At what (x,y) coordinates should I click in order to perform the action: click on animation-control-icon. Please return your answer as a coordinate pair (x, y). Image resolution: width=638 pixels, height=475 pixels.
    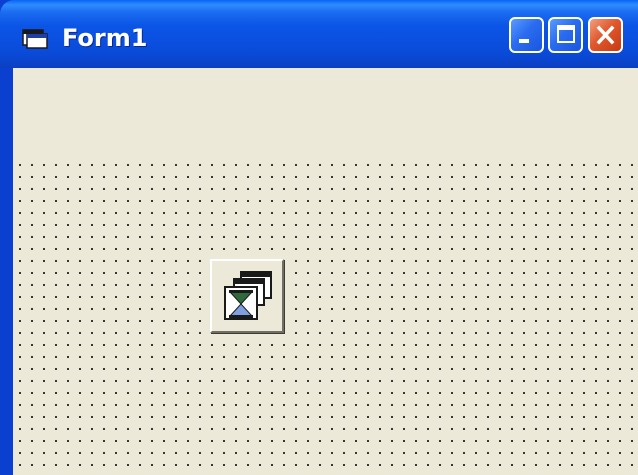
    Looking at the image, I should click on (248, 295).